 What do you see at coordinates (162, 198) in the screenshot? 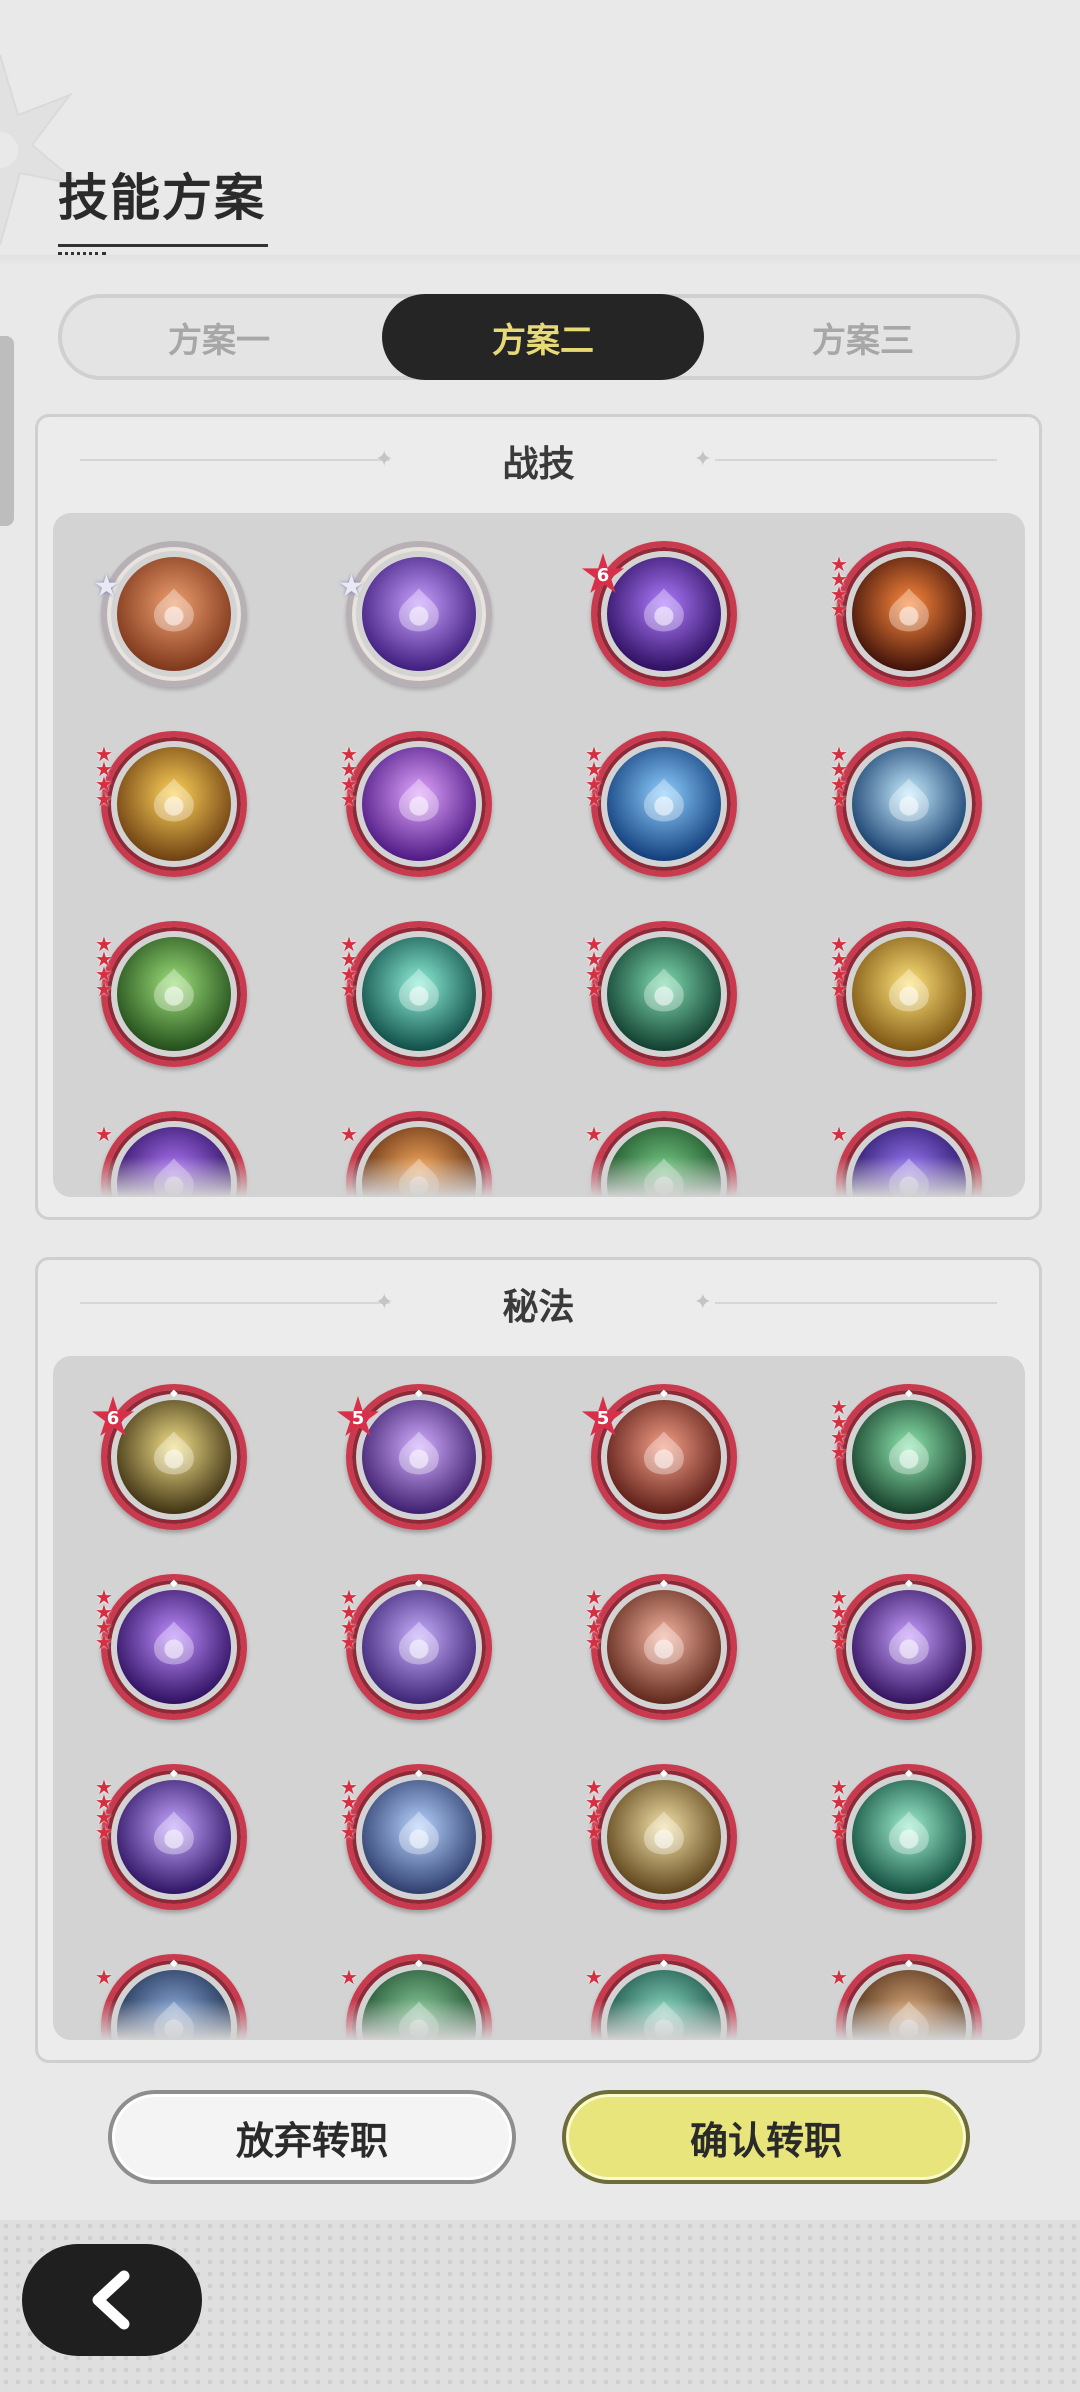
I see `page-title: 技能方案` at bounding box center [162, 198].